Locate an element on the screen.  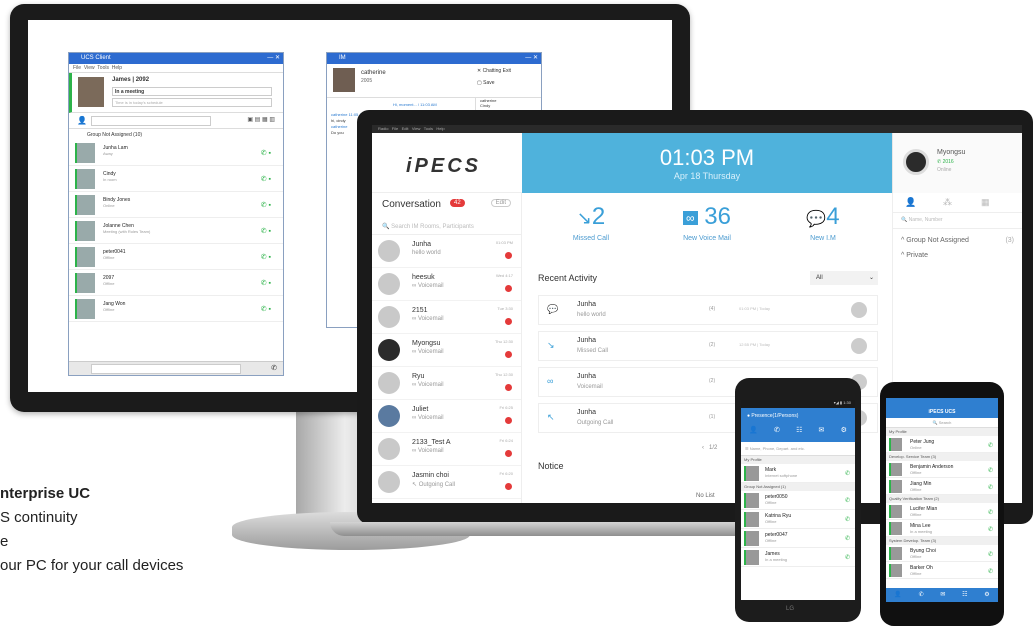
group-item: ^ Private is located at coordinates (957, 251).